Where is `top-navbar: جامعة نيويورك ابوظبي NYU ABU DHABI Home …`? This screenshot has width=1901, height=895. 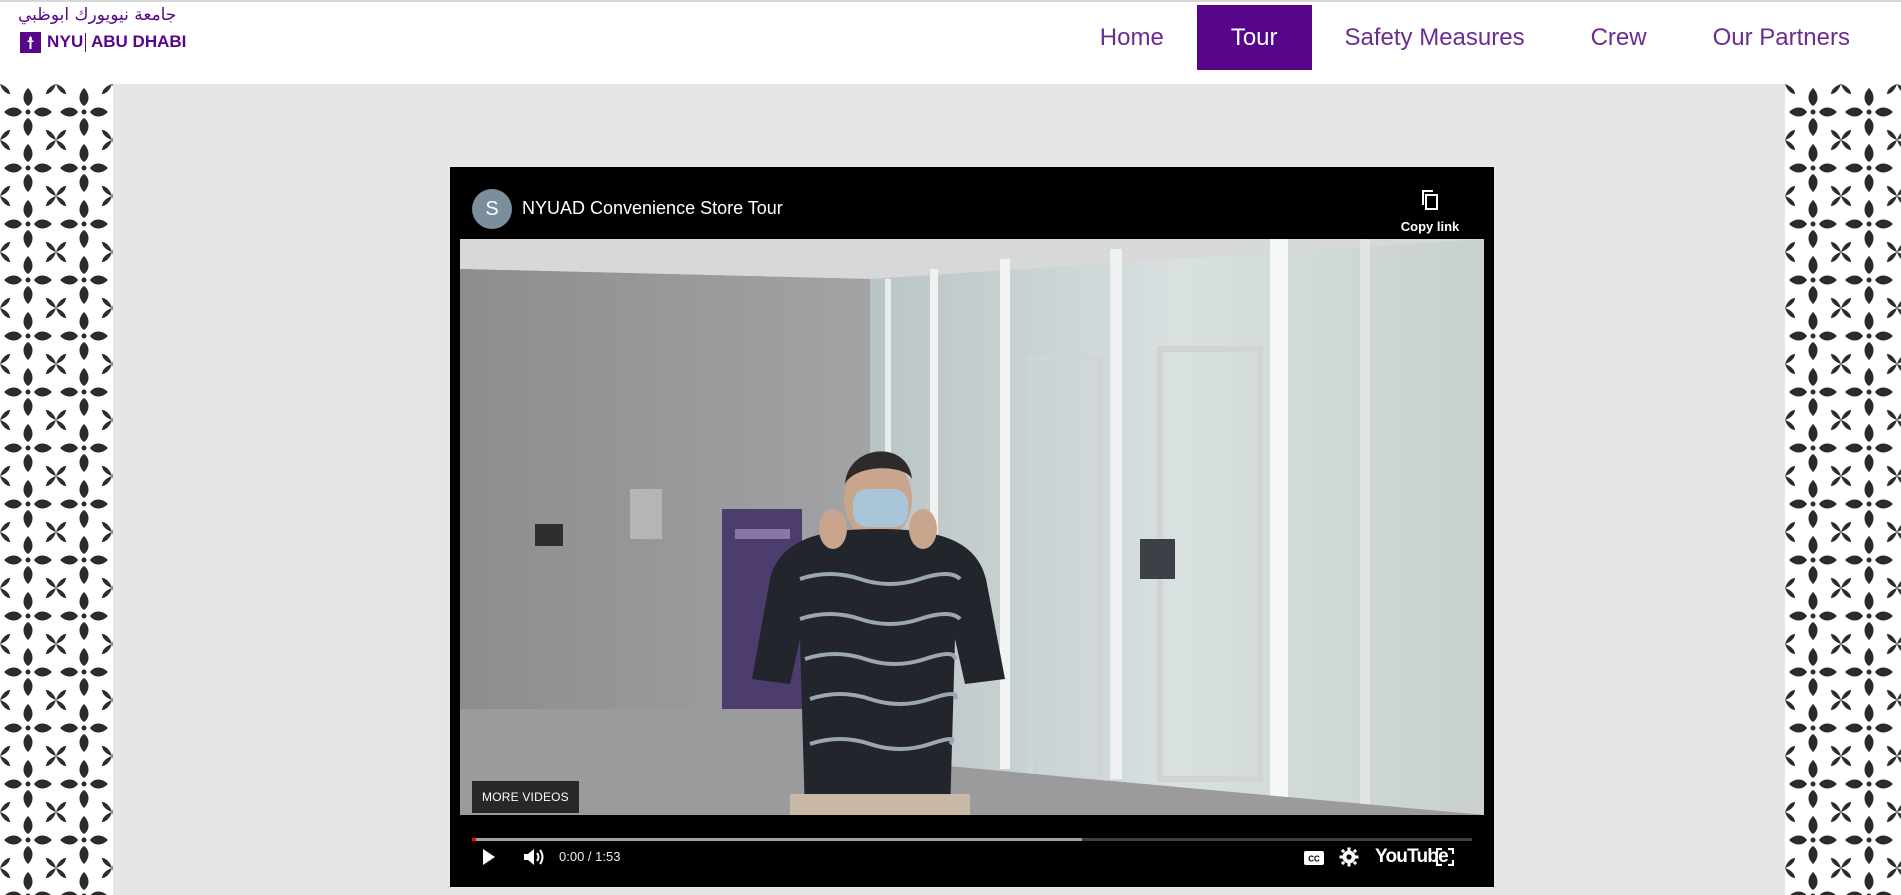
top-navbar: جامعة نيويورك ابوظبي NYU ABU DHABI Home … is located at coordinates (950, 42).